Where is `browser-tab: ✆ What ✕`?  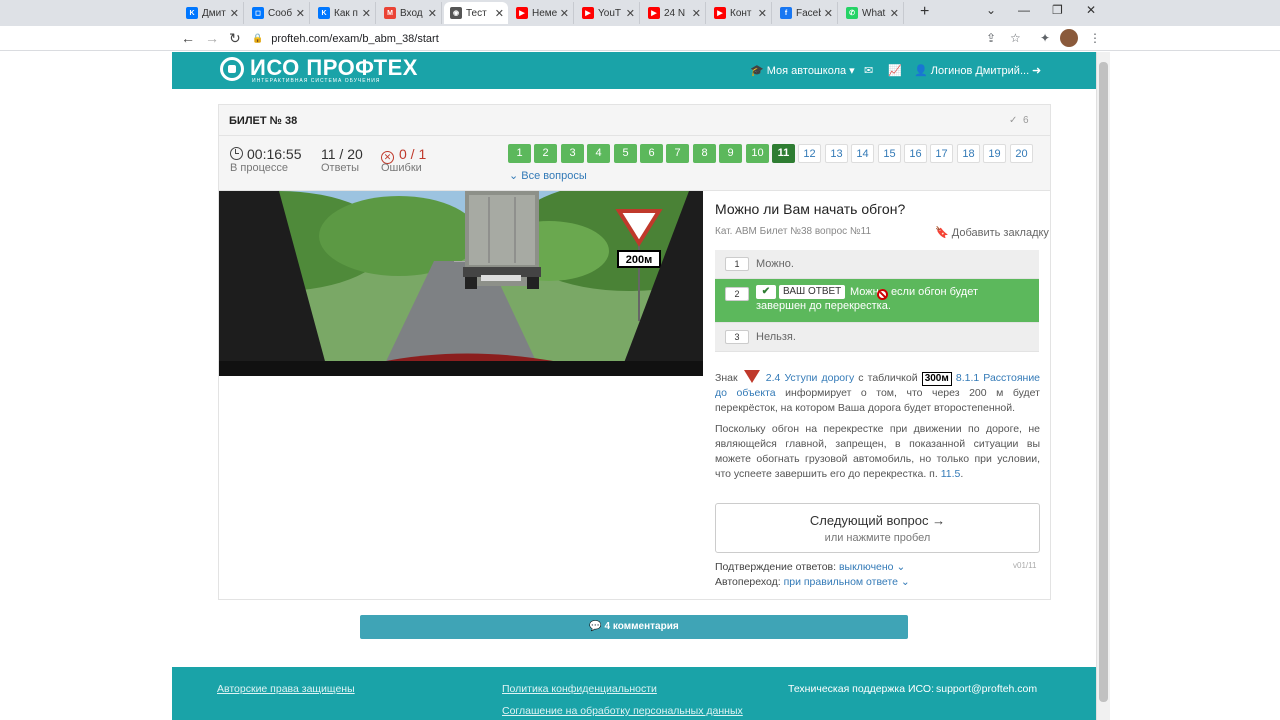
browser-tab: ✆ What ✕ is located at coordinates (872, 13).